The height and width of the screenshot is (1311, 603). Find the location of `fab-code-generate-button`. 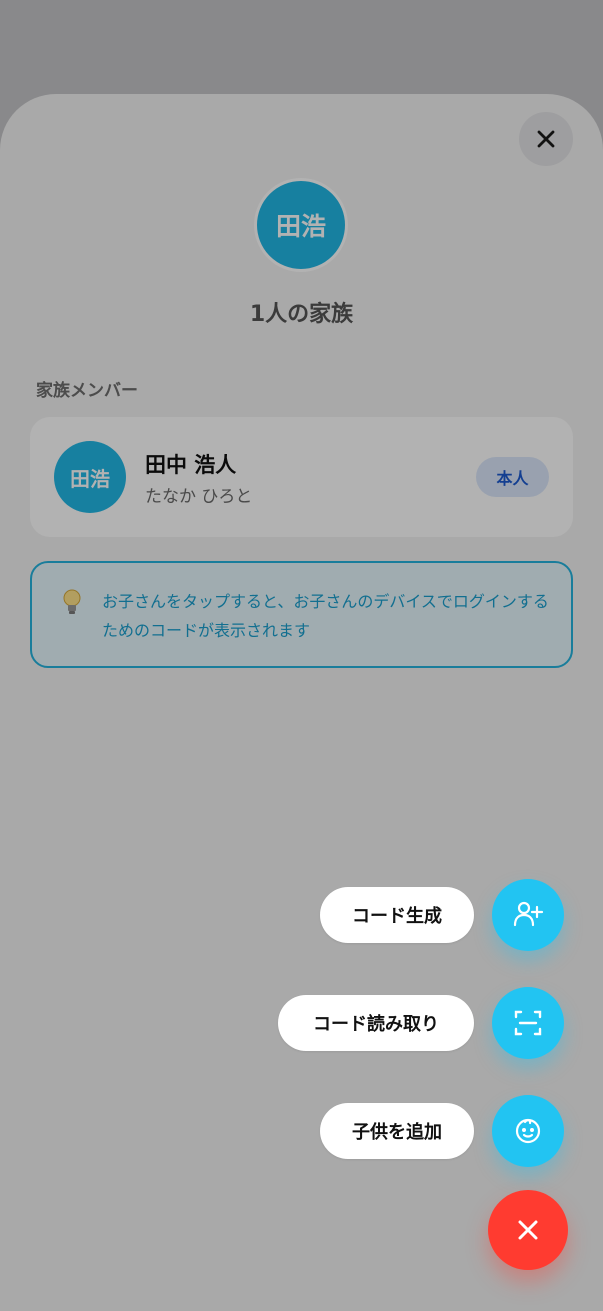

fab-code-generate-button is located at coordinates (528, 915).